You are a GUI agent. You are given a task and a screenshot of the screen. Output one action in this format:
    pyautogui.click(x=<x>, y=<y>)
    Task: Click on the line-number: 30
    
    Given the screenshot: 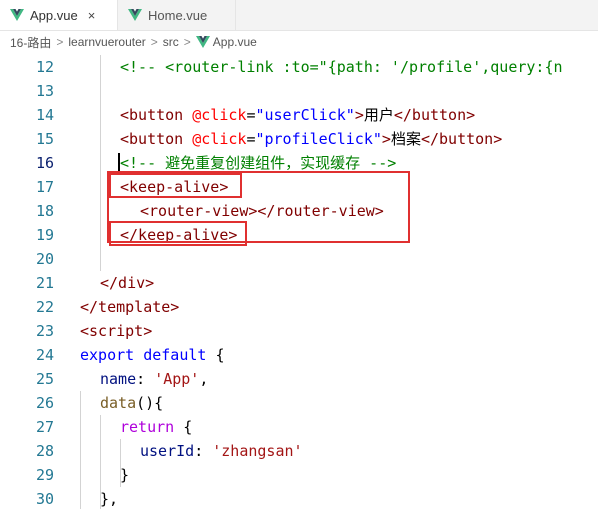 What is the action you would take?
    pyautogui.click(x=44, y=499)
    